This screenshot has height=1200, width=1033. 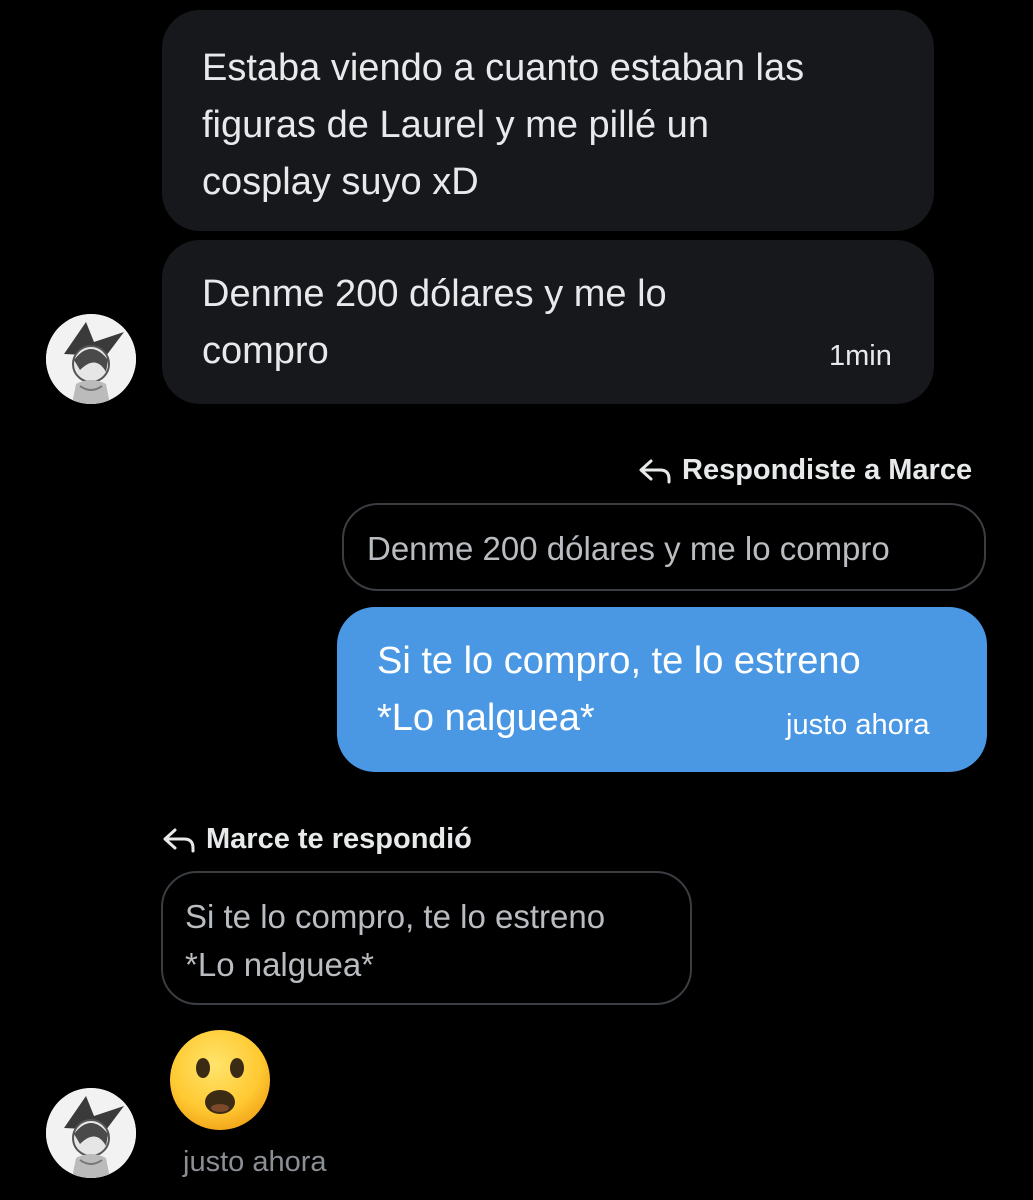 What do you see at coordinates (628, 548) in the screenshot?
I see `quoted-text: Denme 200 dólares y me lo compro` at bounding box center [628, 548].